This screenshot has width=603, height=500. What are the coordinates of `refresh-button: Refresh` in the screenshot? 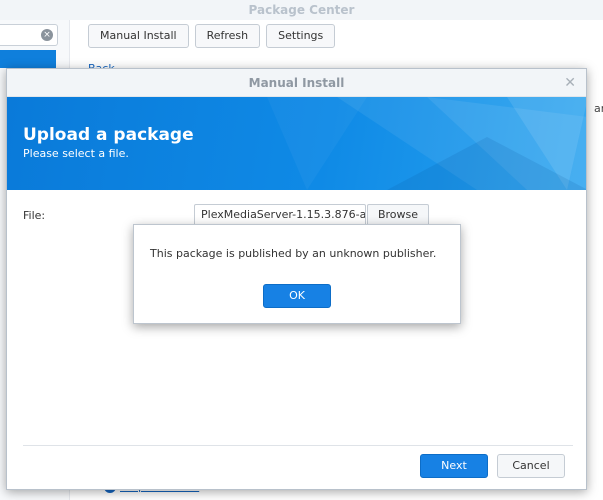 It's located at (227, 36).